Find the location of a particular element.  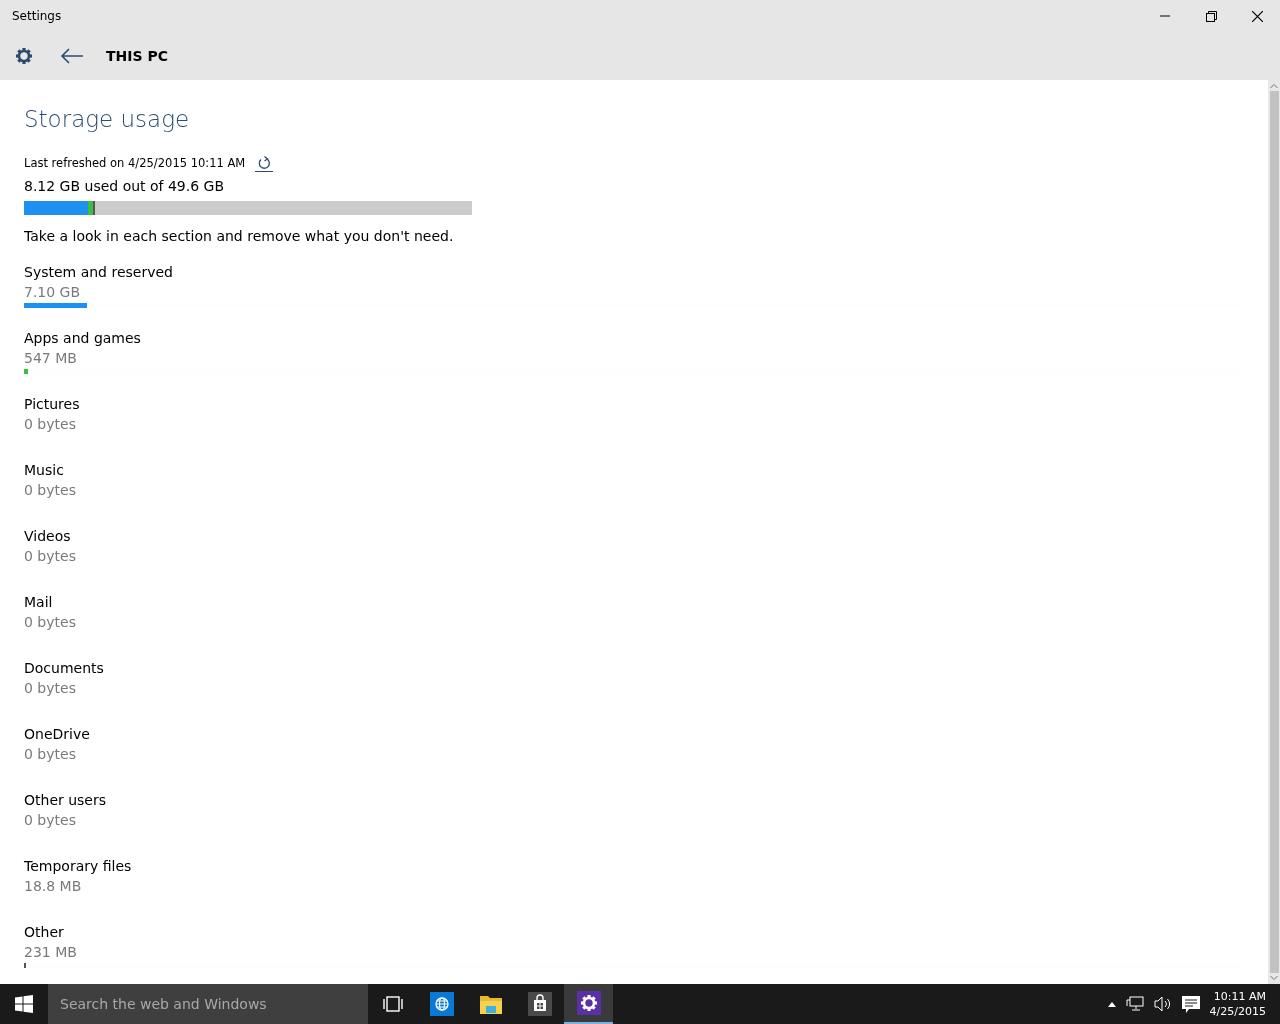

search-field: Search the web and Windows is located at coordinates (208, 1004).